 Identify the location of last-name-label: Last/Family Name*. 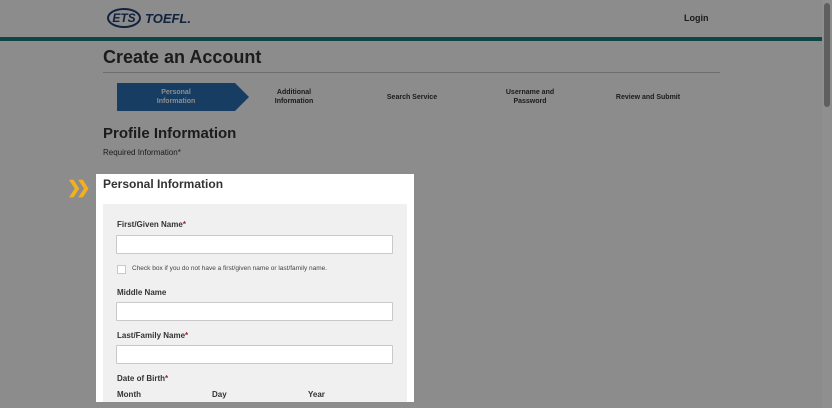
(152, 335).